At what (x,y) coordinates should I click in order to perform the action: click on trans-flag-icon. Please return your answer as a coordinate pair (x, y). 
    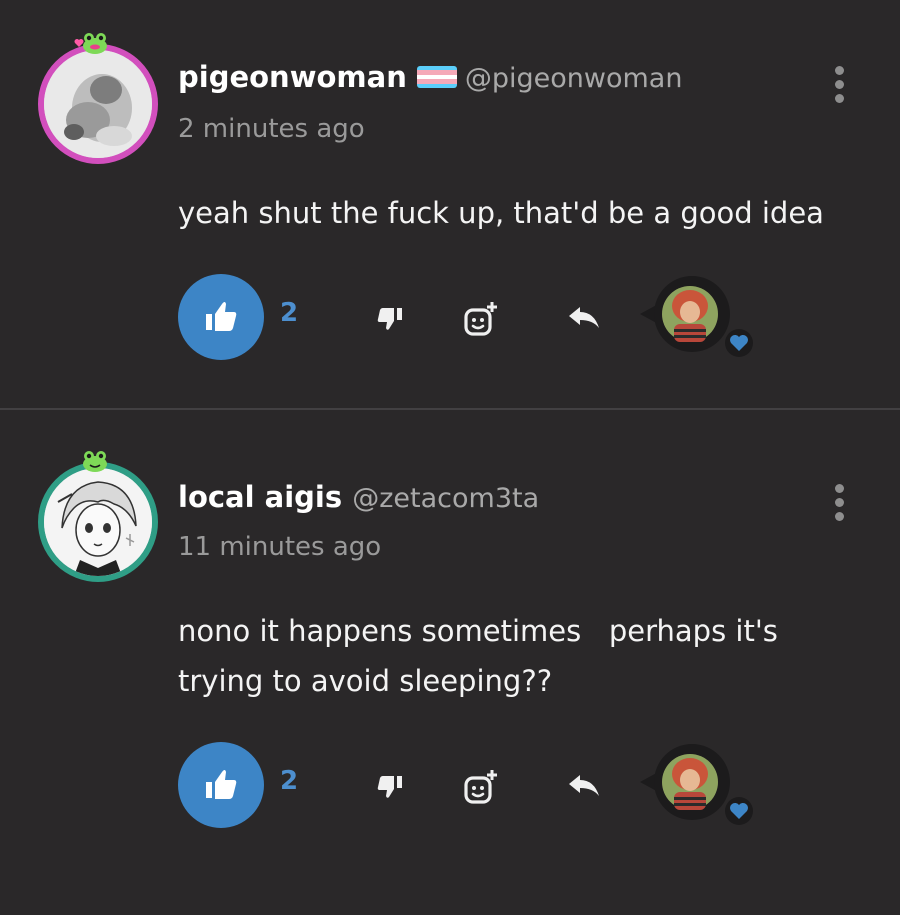
    Looking at the image, I should click on (436, 77).